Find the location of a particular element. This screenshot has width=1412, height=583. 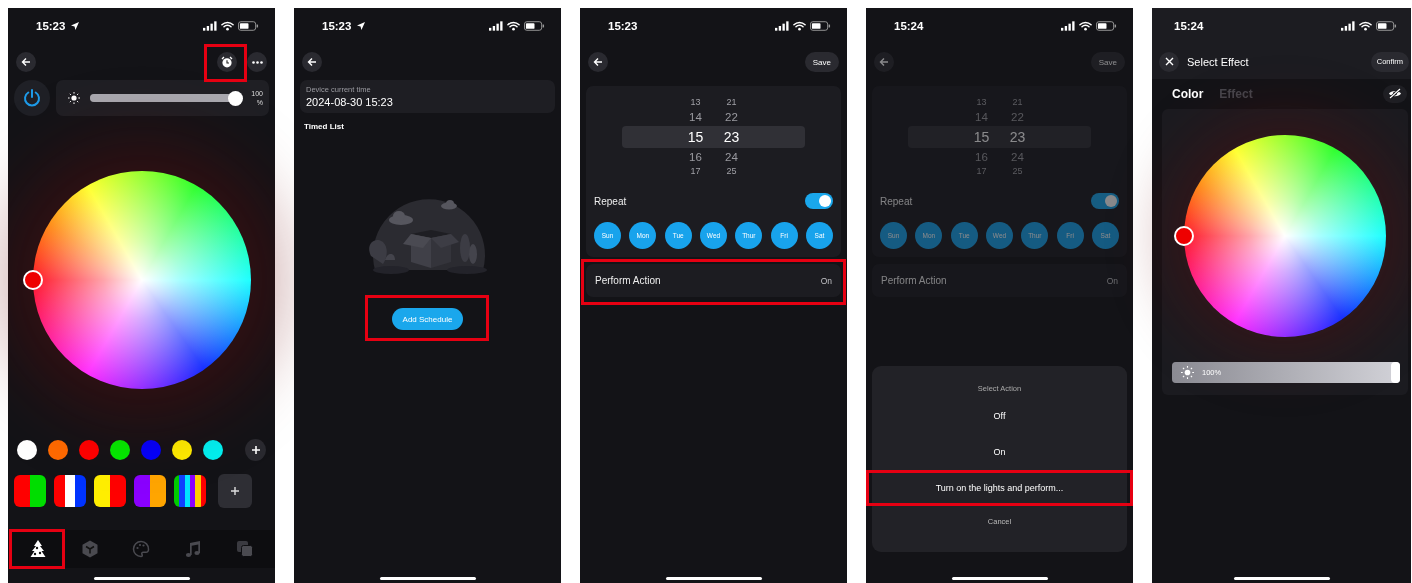

add-preset-button is located at coordinates (235, 491).